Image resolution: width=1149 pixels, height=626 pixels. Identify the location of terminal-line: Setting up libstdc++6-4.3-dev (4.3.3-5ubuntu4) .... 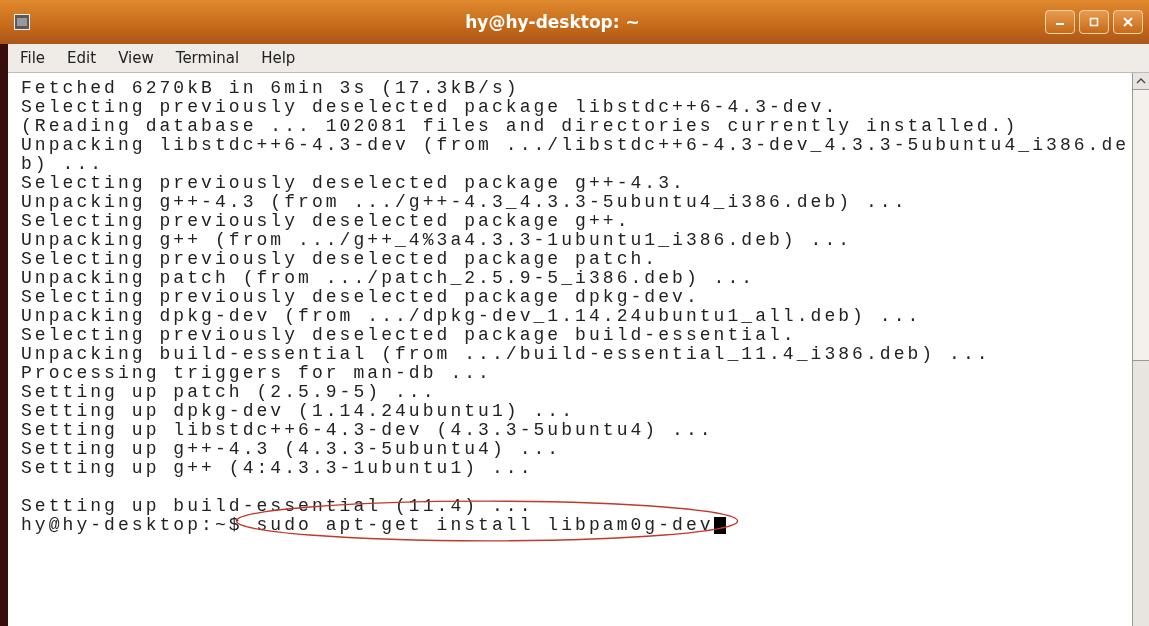
(368, 430).